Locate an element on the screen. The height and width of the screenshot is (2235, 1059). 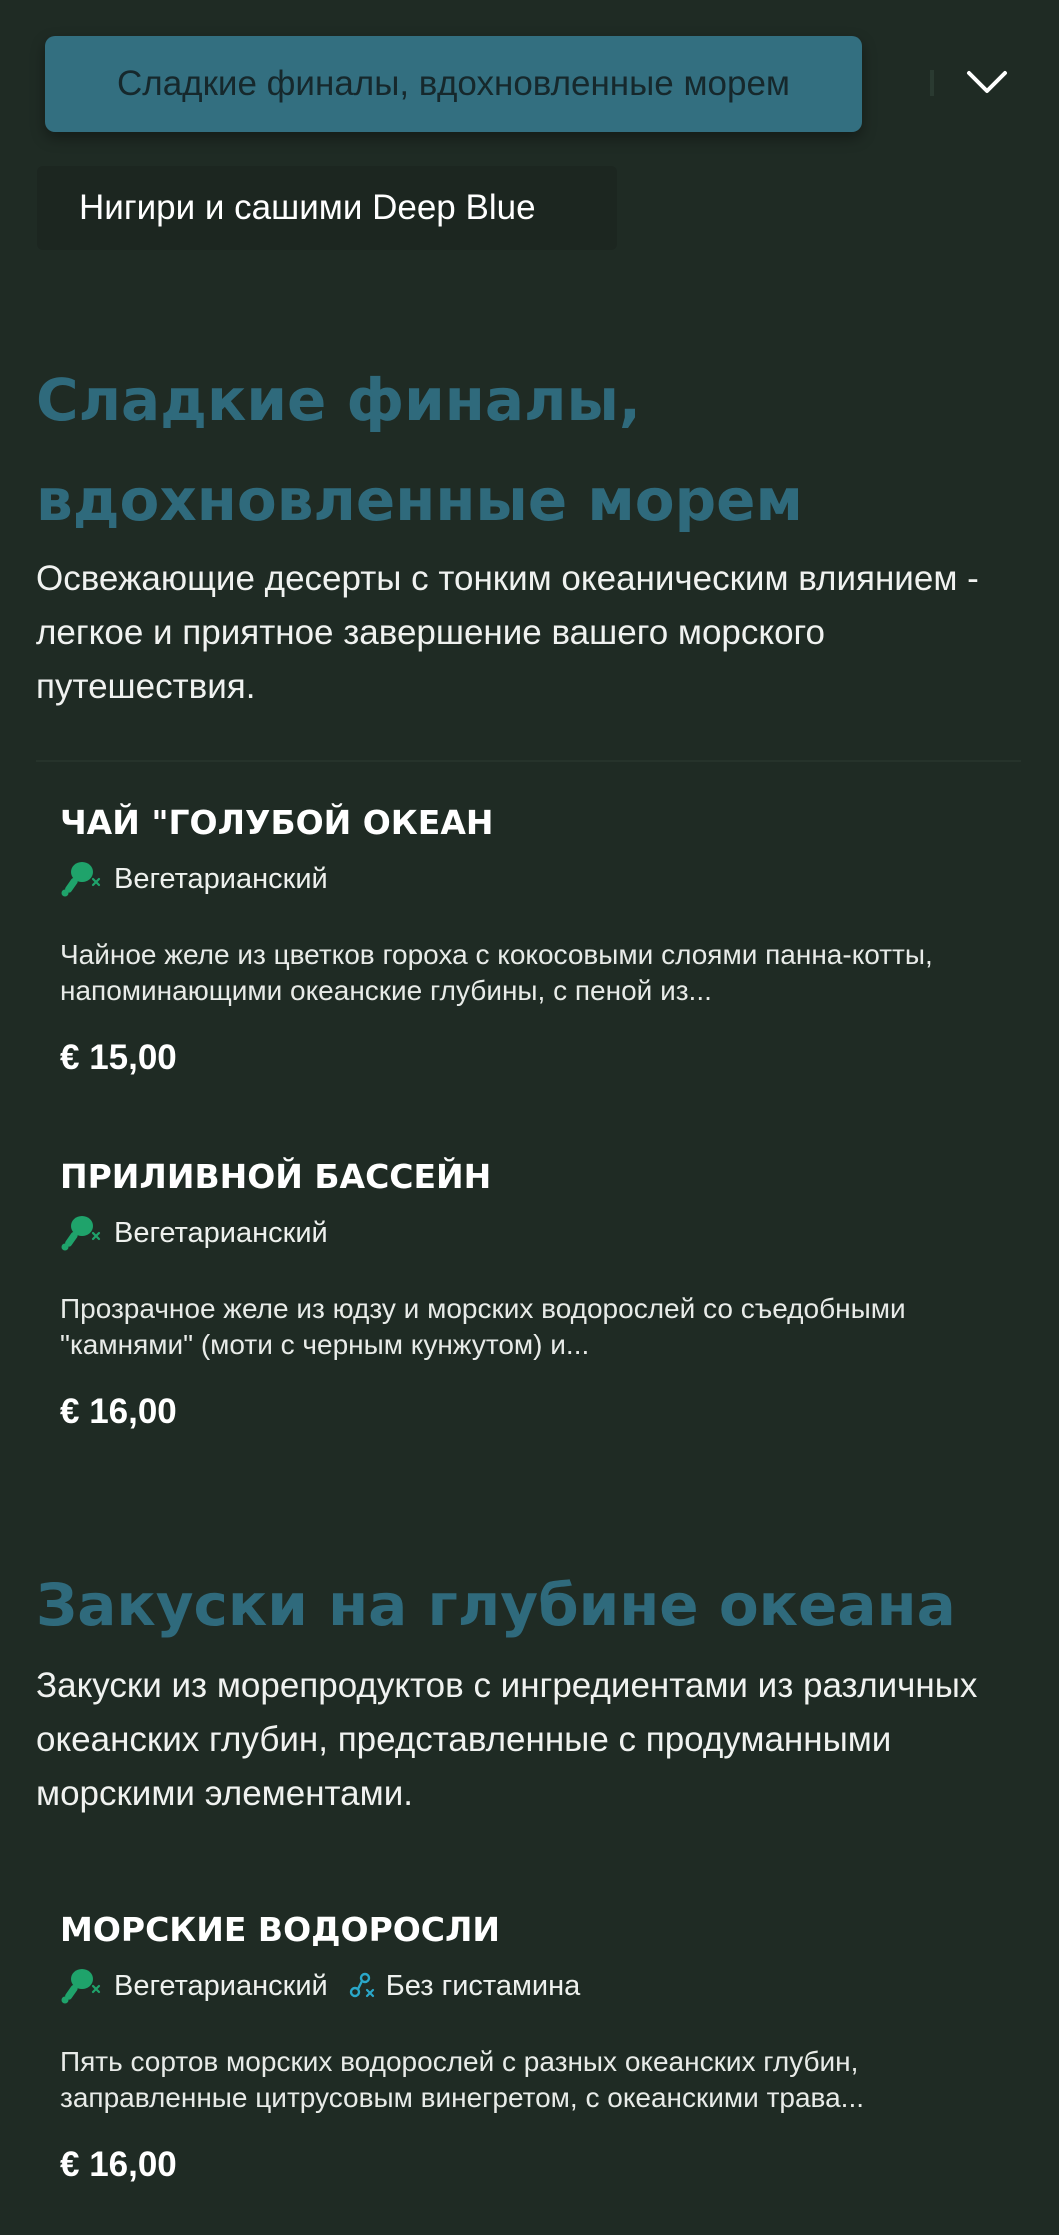
category-nav: Сладкие финалы, вдохновленные морем is located at coordinates (529, 85).